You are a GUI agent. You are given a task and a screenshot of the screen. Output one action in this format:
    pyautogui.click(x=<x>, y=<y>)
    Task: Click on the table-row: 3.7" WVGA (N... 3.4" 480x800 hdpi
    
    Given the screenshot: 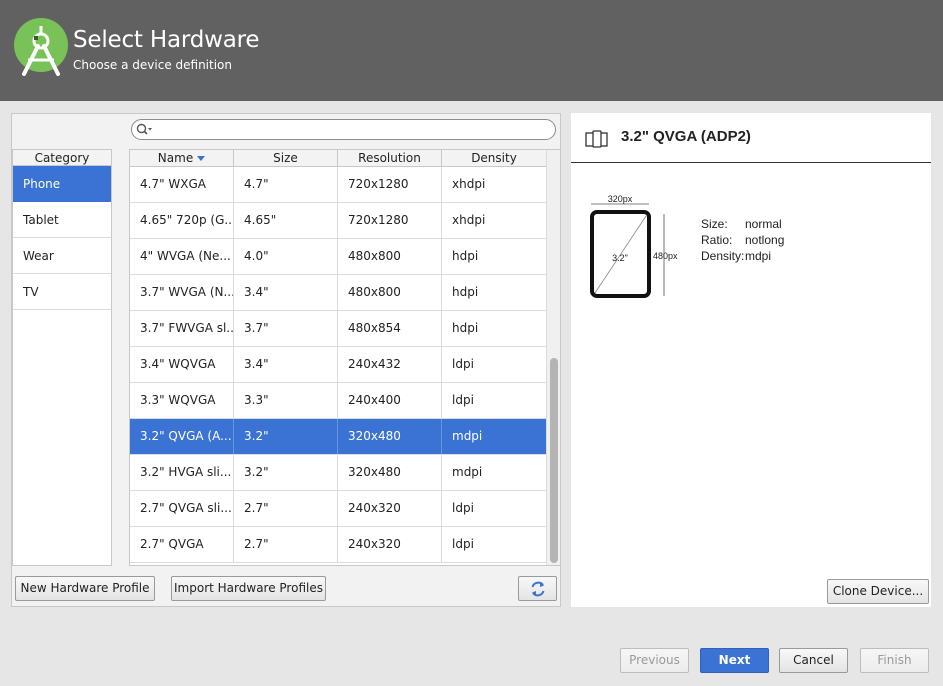 What is the action you would take?
    pyautogui.click(x=338, y=293)
    